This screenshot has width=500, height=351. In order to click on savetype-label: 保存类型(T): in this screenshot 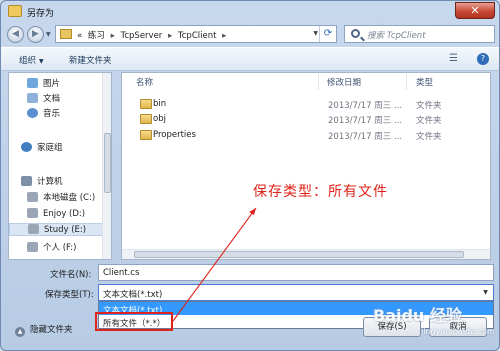, I will do `click(69, 295)`.